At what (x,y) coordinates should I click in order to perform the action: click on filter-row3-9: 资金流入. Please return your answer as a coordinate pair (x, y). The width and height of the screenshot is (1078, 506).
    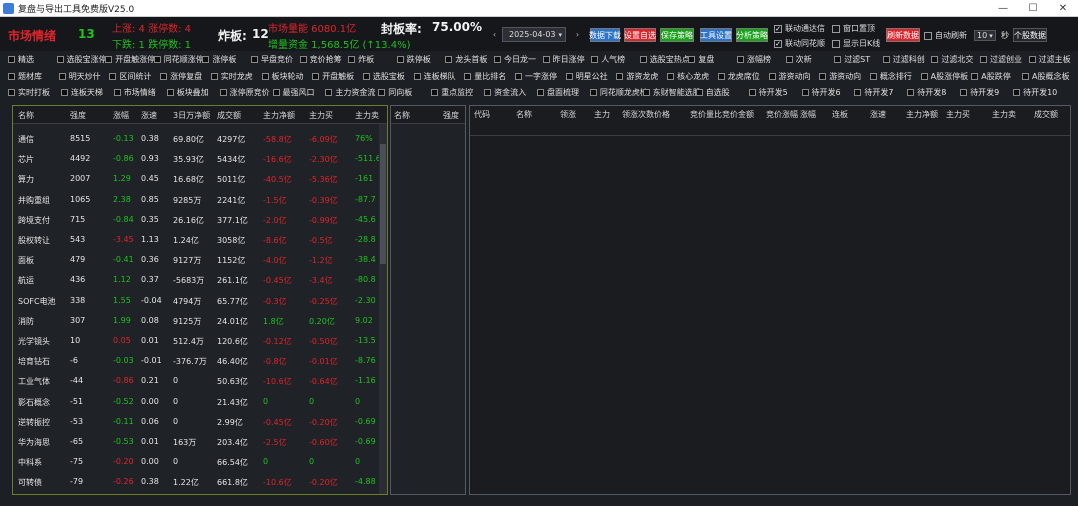
    Looking at the image, I should click on (505, 92).